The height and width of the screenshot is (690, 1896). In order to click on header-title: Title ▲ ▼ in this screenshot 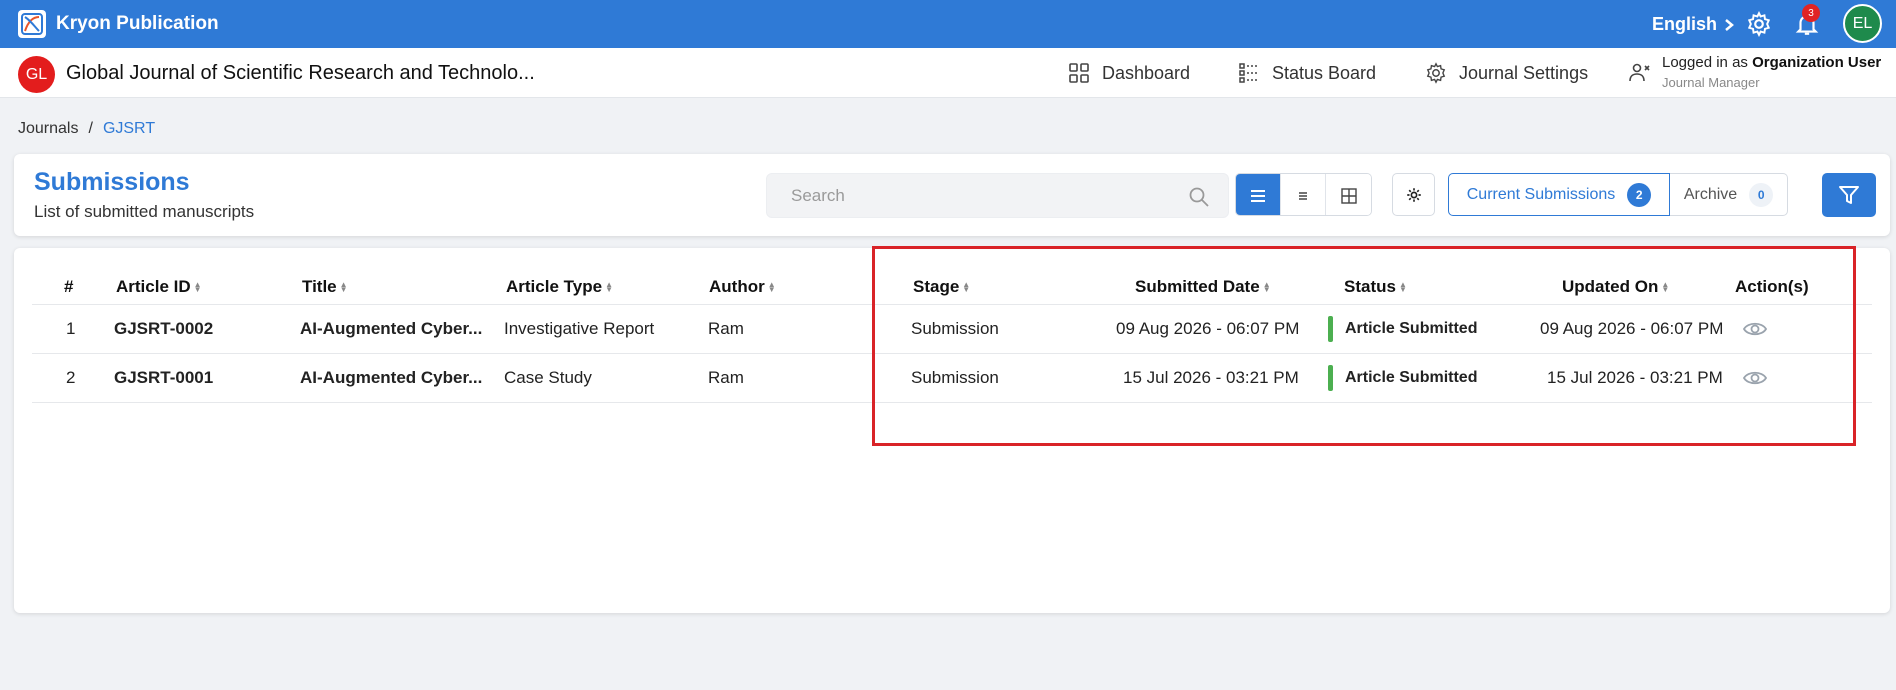, I will do `click(325, 287)`.